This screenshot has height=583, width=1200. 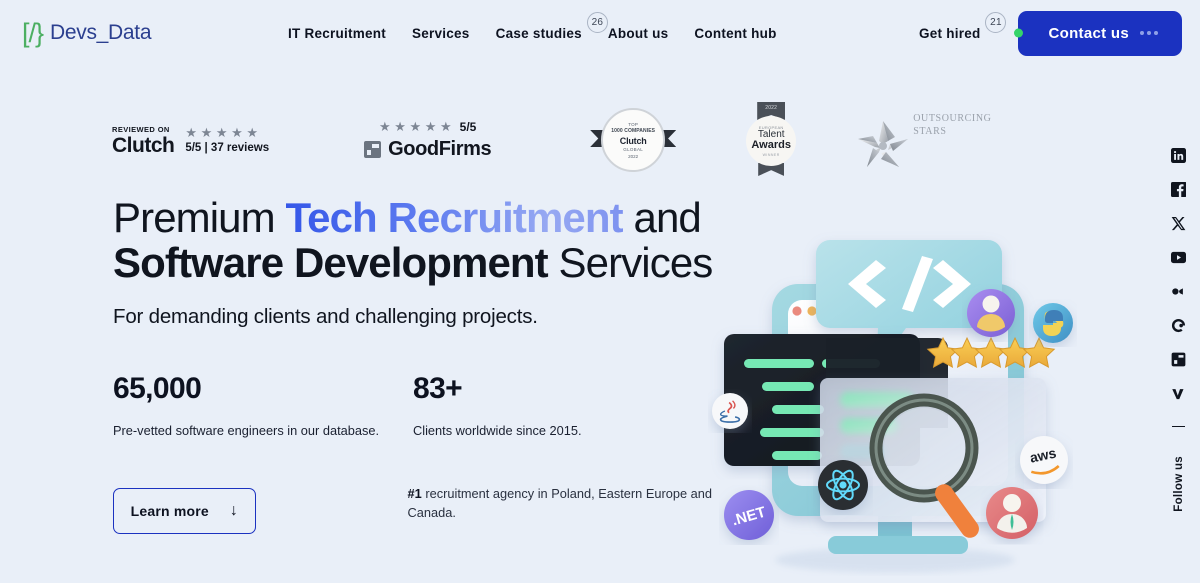 What do you see at coordinates (414, 494) in the screenshot?
I see `agency-rank: #1` at bounding box center [414, 494].